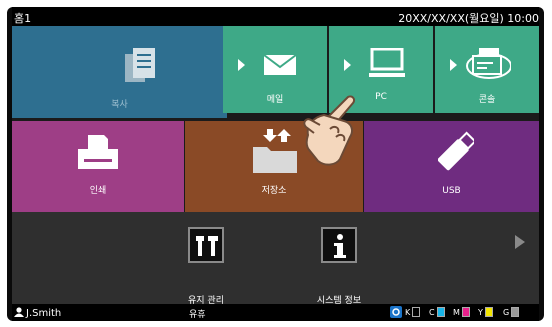 This screenshot has height=327, width=552. What do you see at coordinates (197, 315) in the screenshot?
I see `machine-state: 유휴` at bounding box center [197, 315].